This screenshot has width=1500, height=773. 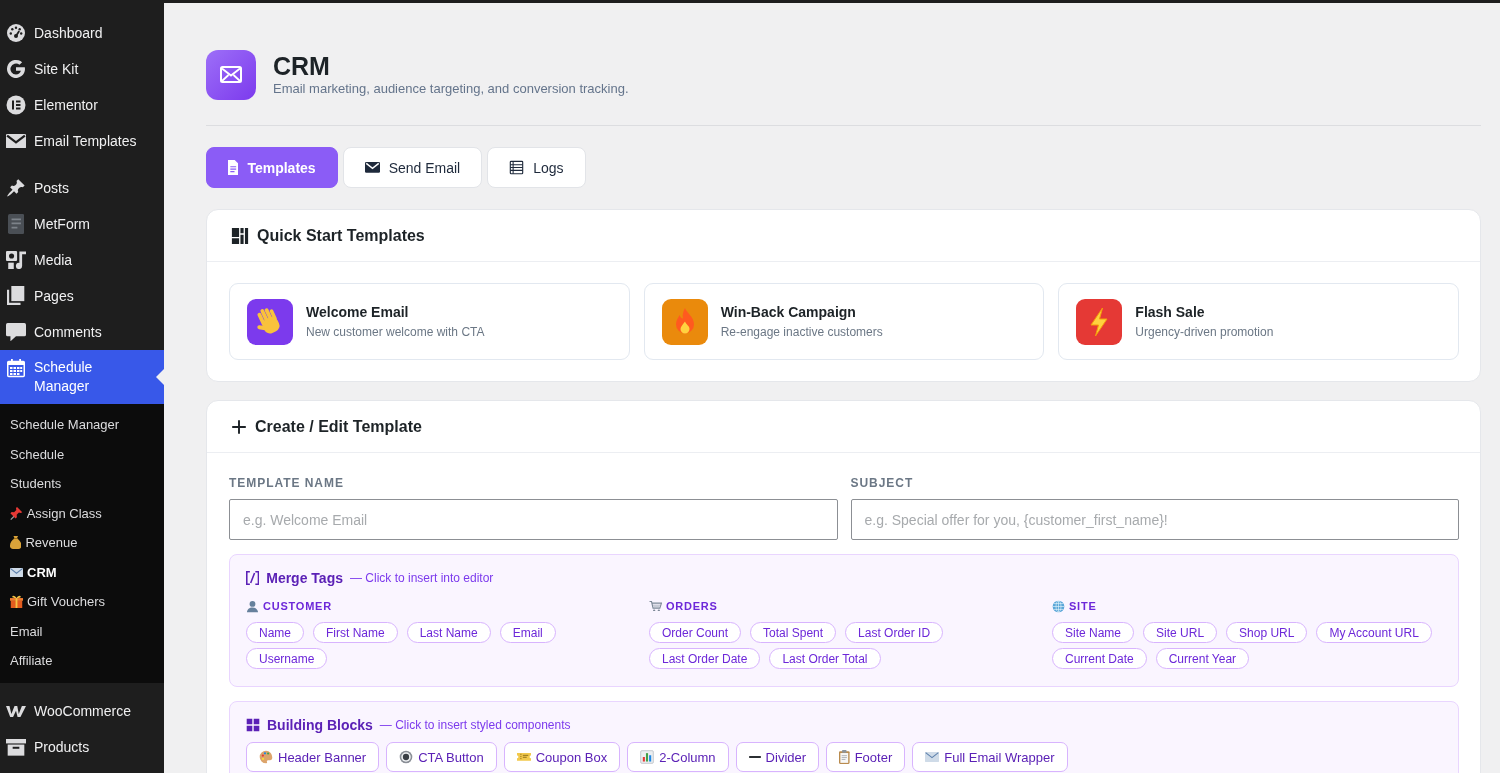 I want to click on insert-block-button: Divider, so click(x=777, y=757).